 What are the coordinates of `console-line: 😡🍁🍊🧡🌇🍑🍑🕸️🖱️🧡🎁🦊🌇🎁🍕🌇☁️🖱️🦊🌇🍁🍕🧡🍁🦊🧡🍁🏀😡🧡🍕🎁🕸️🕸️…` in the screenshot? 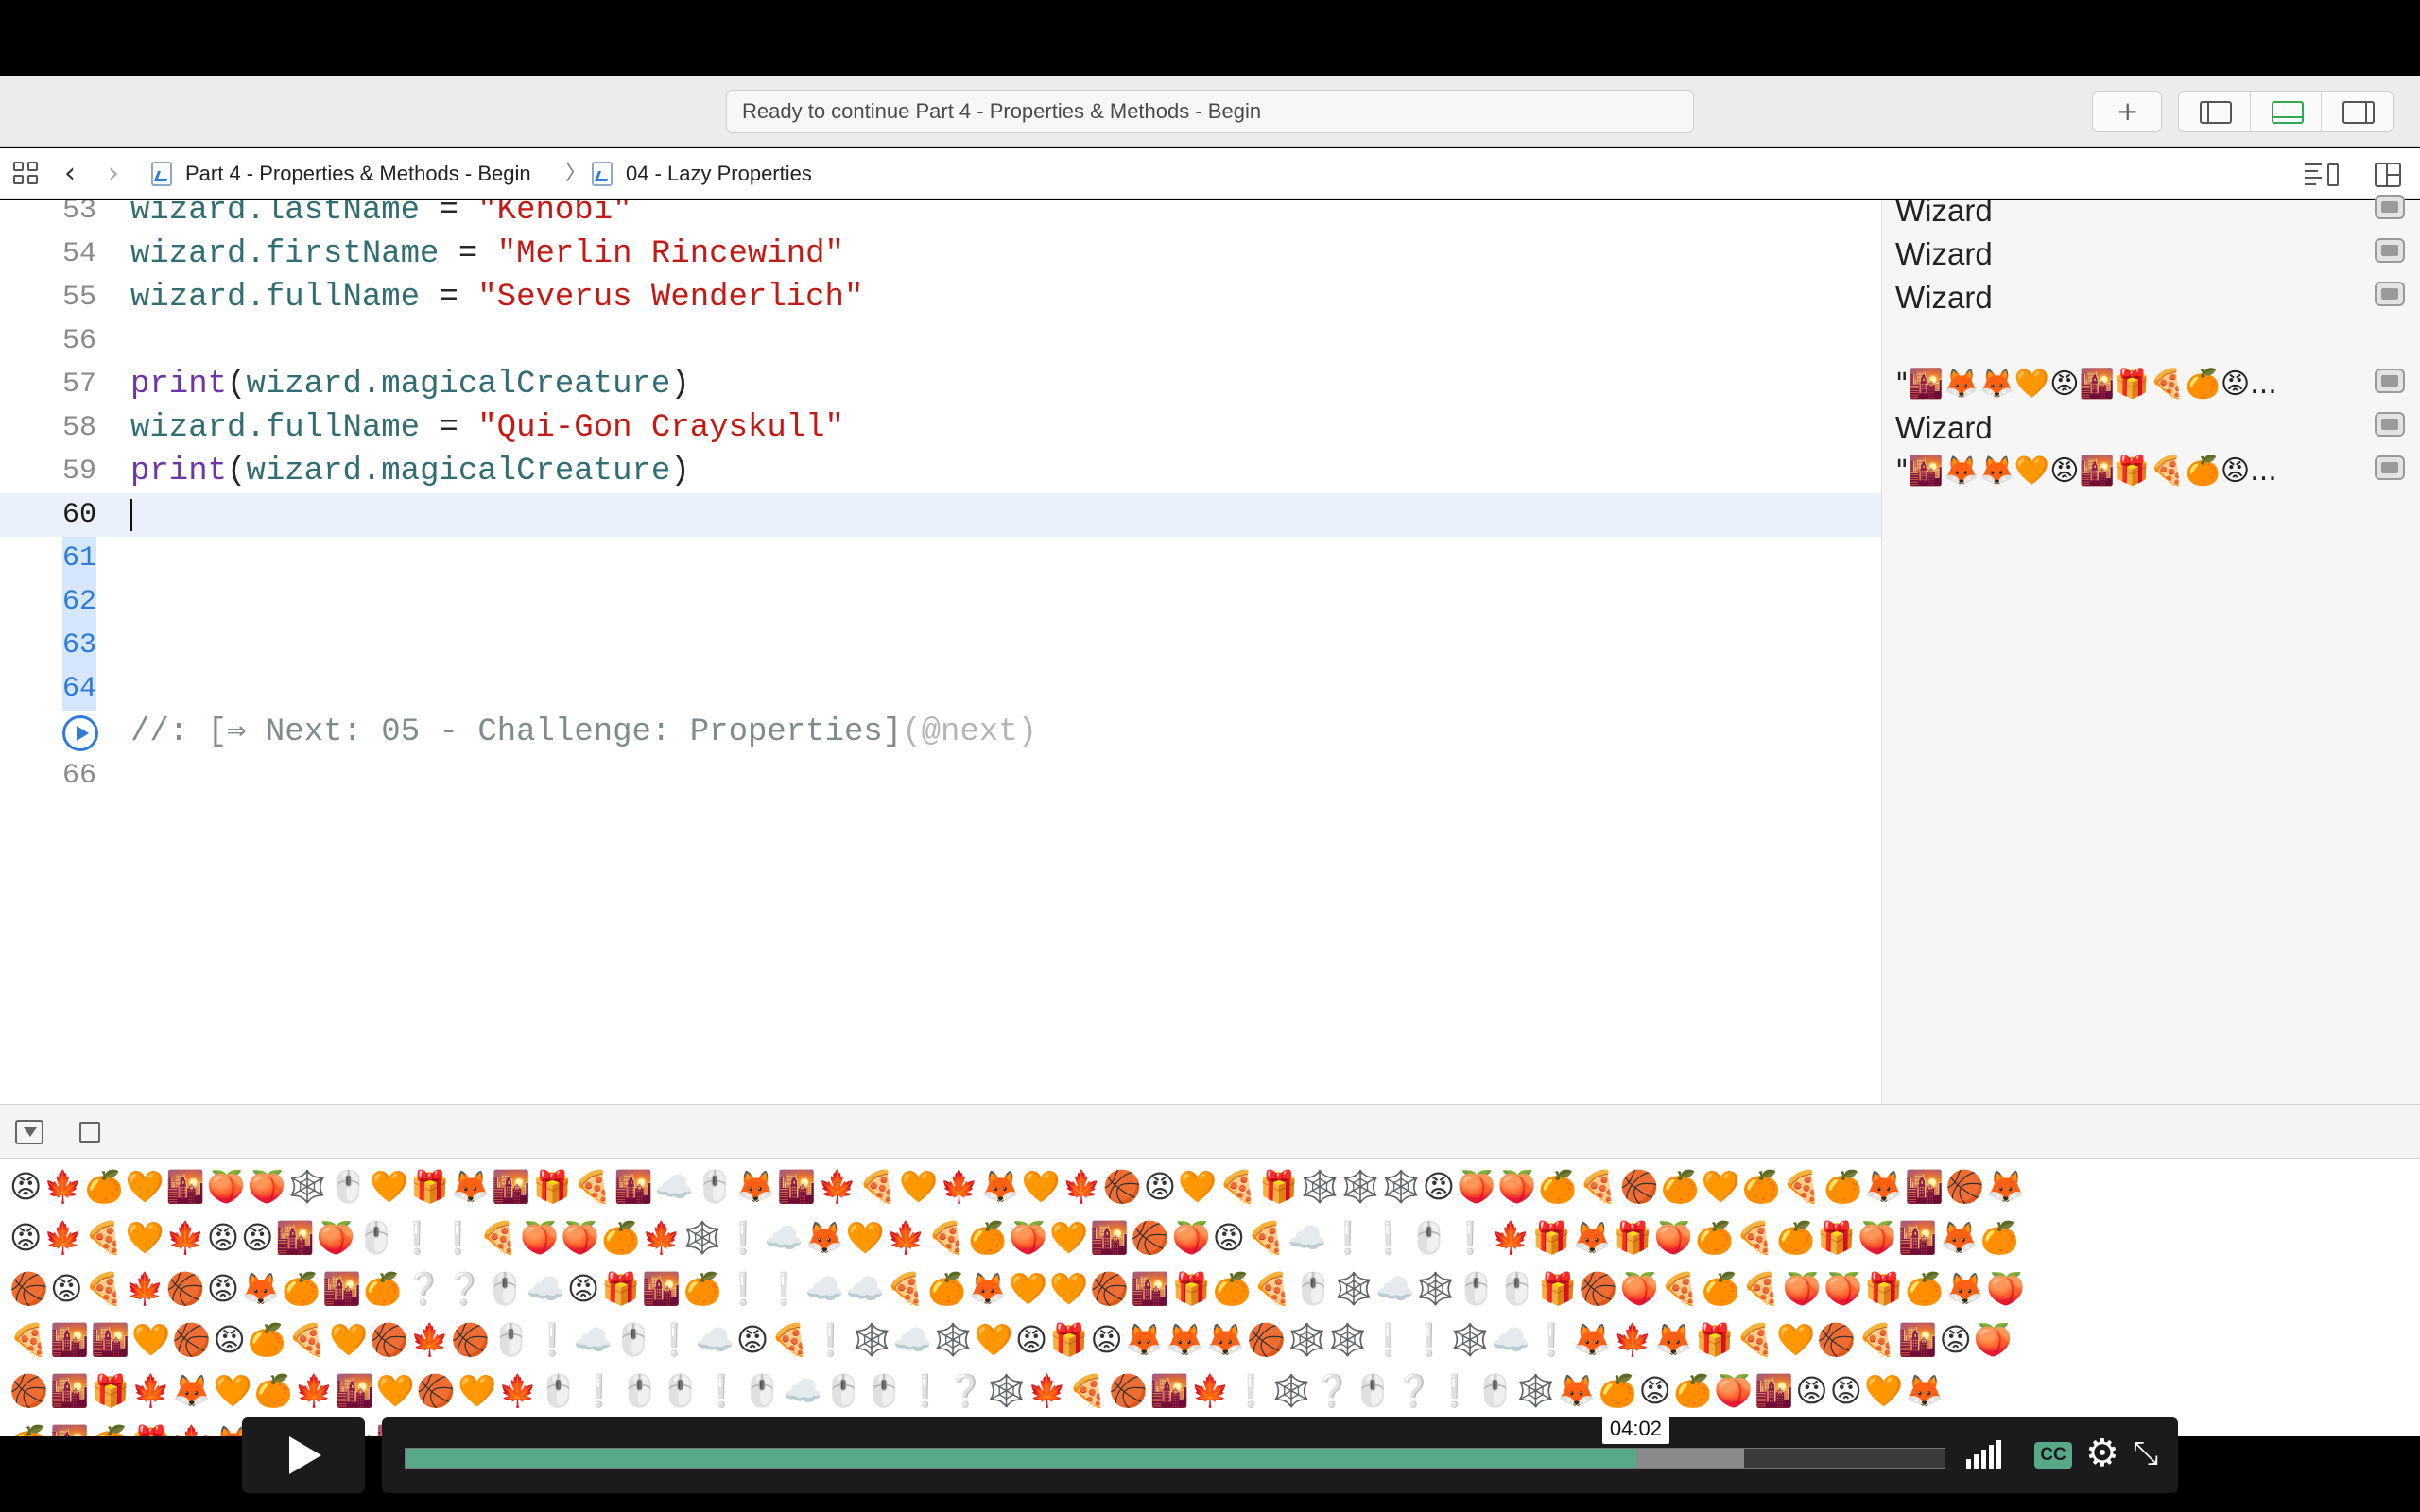 It's located at (1019, 1186).